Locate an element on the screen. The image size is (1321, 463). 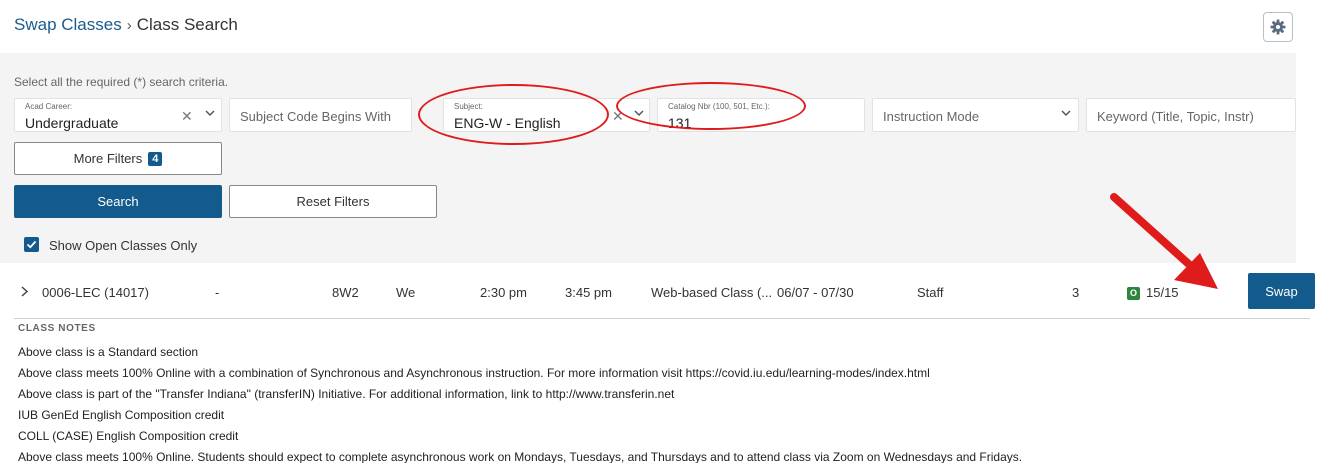
swap-button-label: Swap is located at coordinates (1281, 291).